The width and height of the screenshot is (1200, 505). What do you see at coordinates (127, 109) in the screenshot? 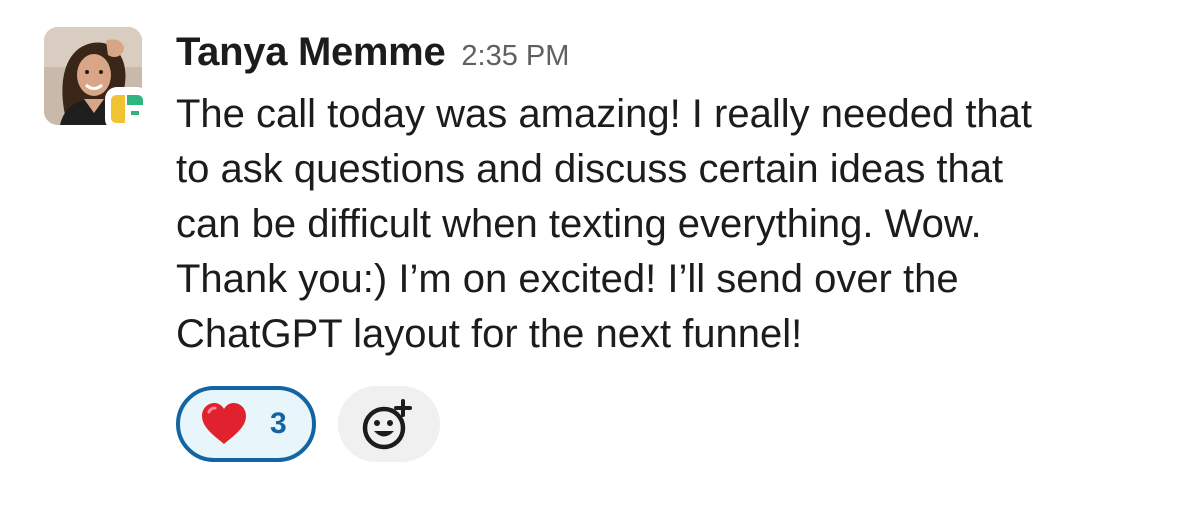
I see `app-badge-icon` at bounding box center [127, 109].